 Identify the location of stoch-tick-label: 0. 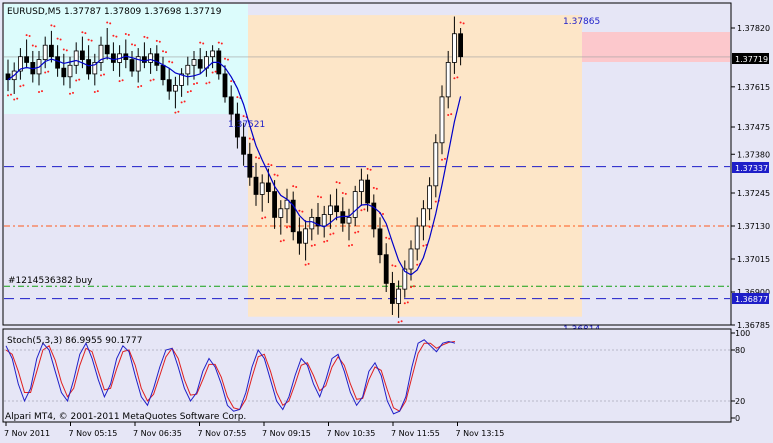
(737, 418).